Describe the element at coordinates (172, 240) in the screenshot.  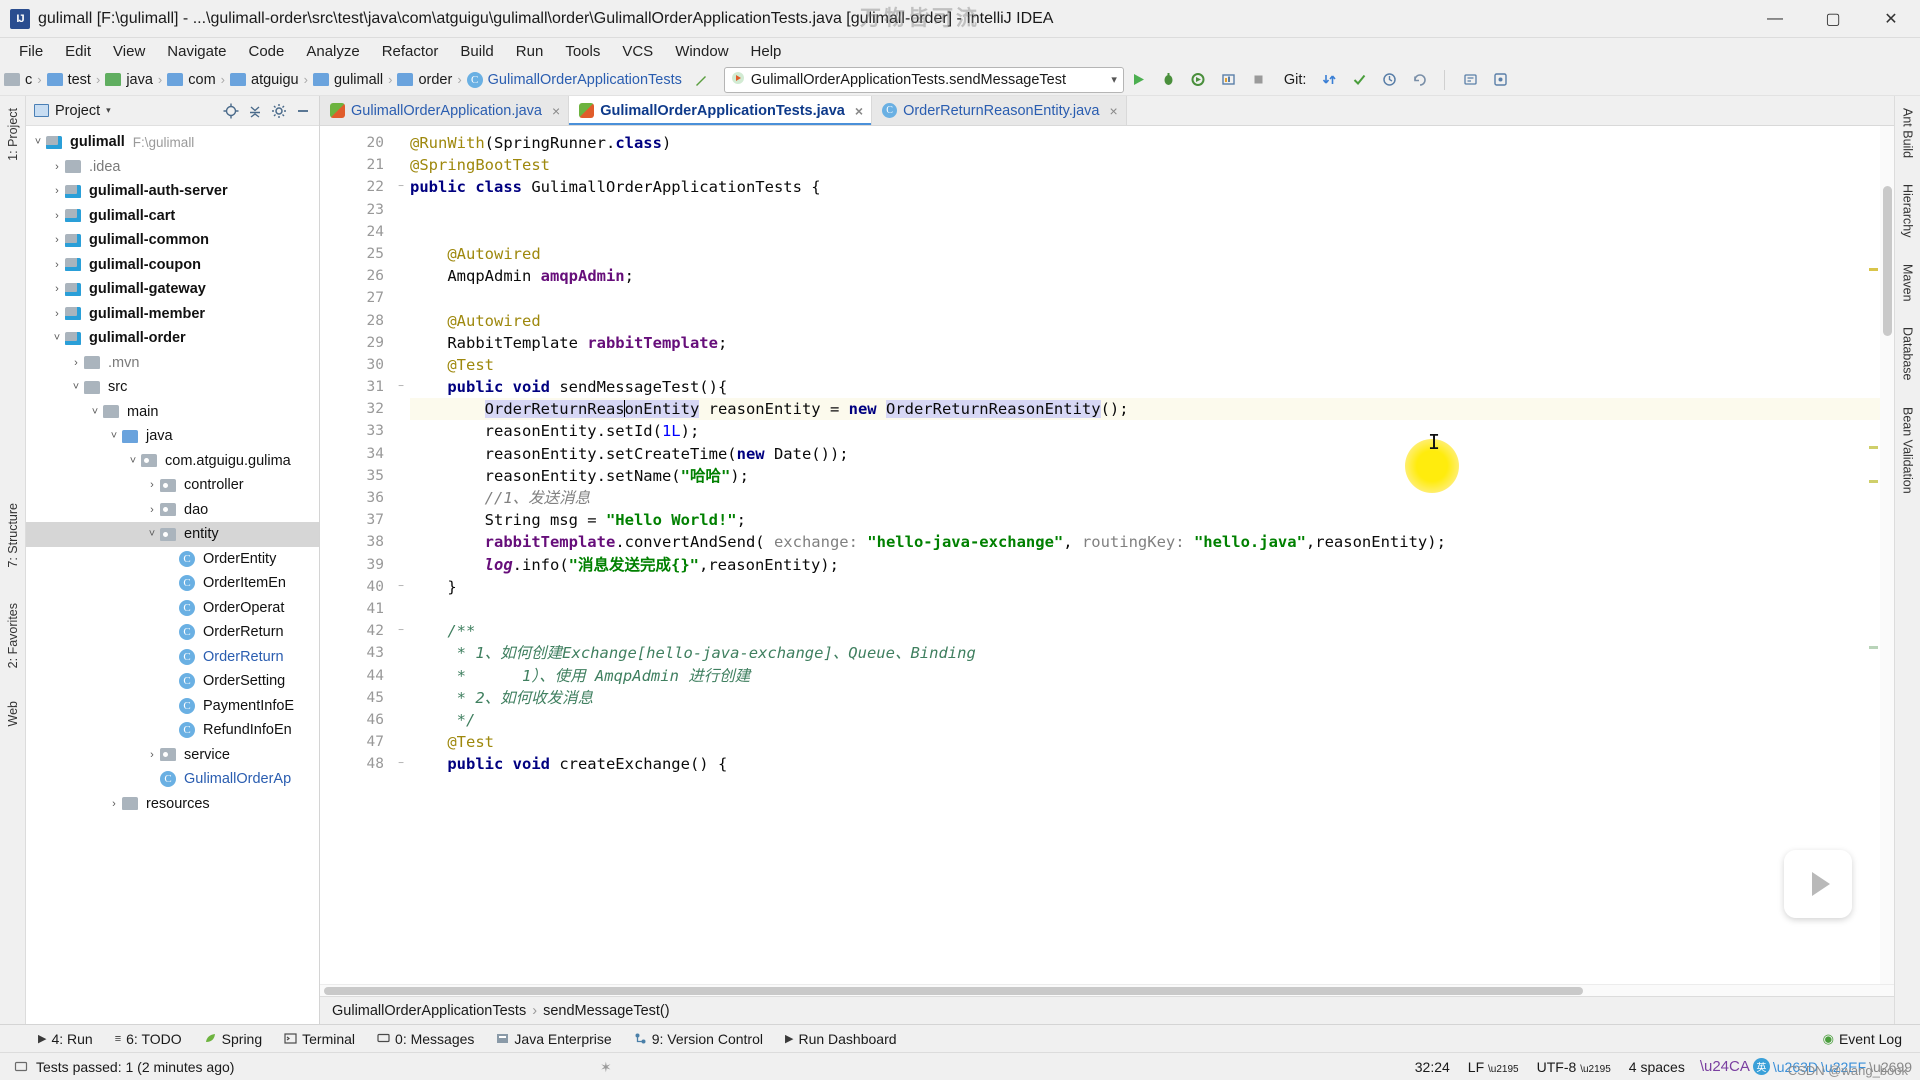
I see `tree-node: › gulimall-common` at that location.